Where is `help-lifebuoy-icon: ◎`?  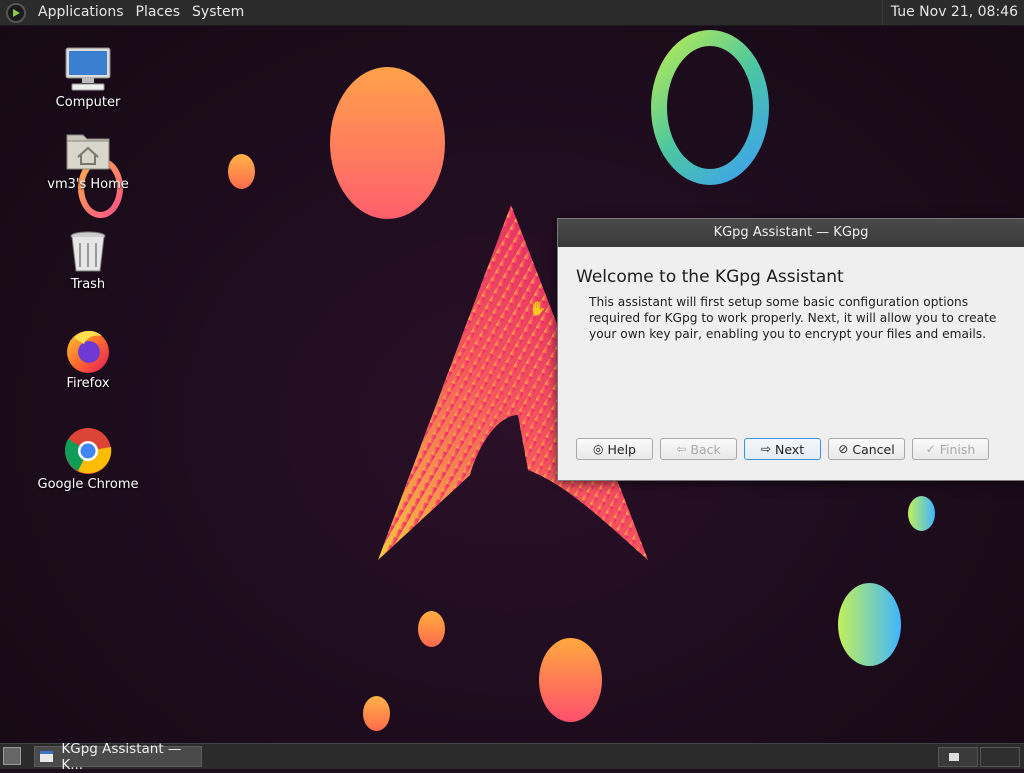
help-lifebuoy-icon: ◎ is located at coordinates (598, 449).